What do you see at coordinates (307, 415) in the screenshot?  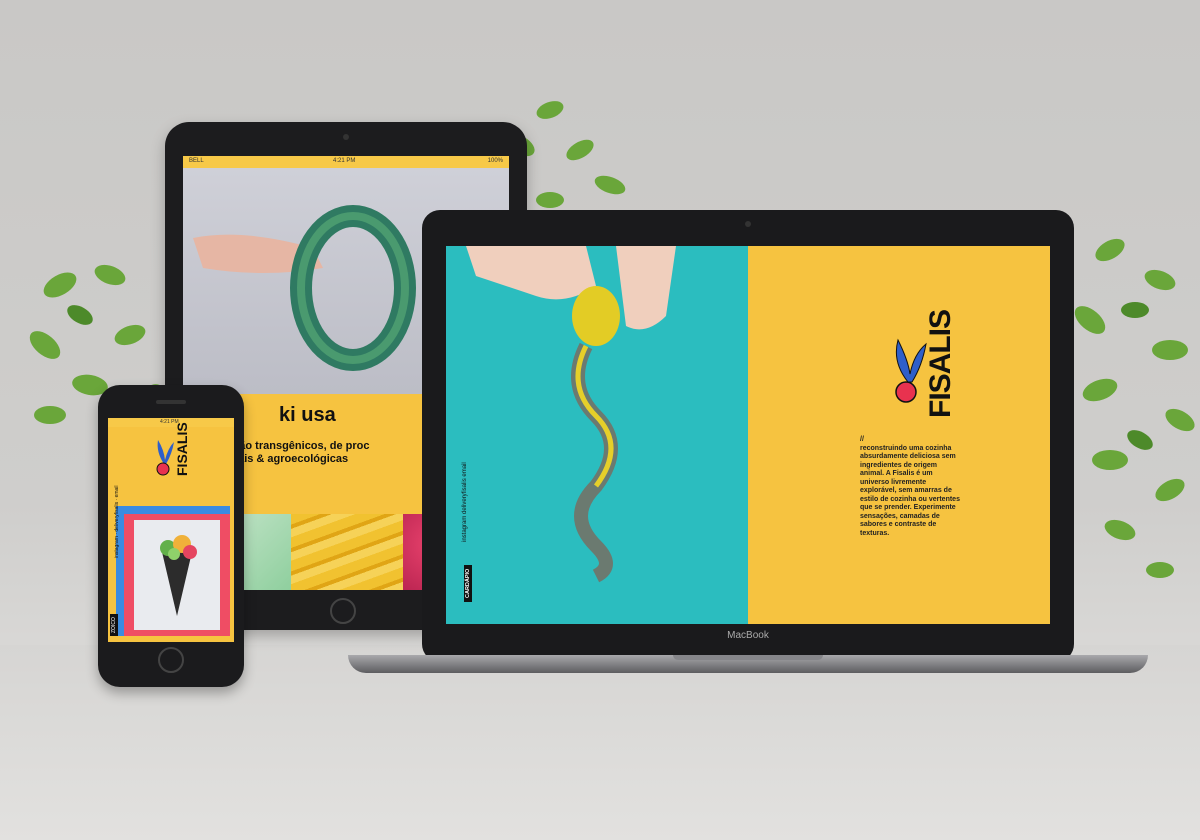 I see `tablet-heading: ki usa` at bounding box center [307, 415].